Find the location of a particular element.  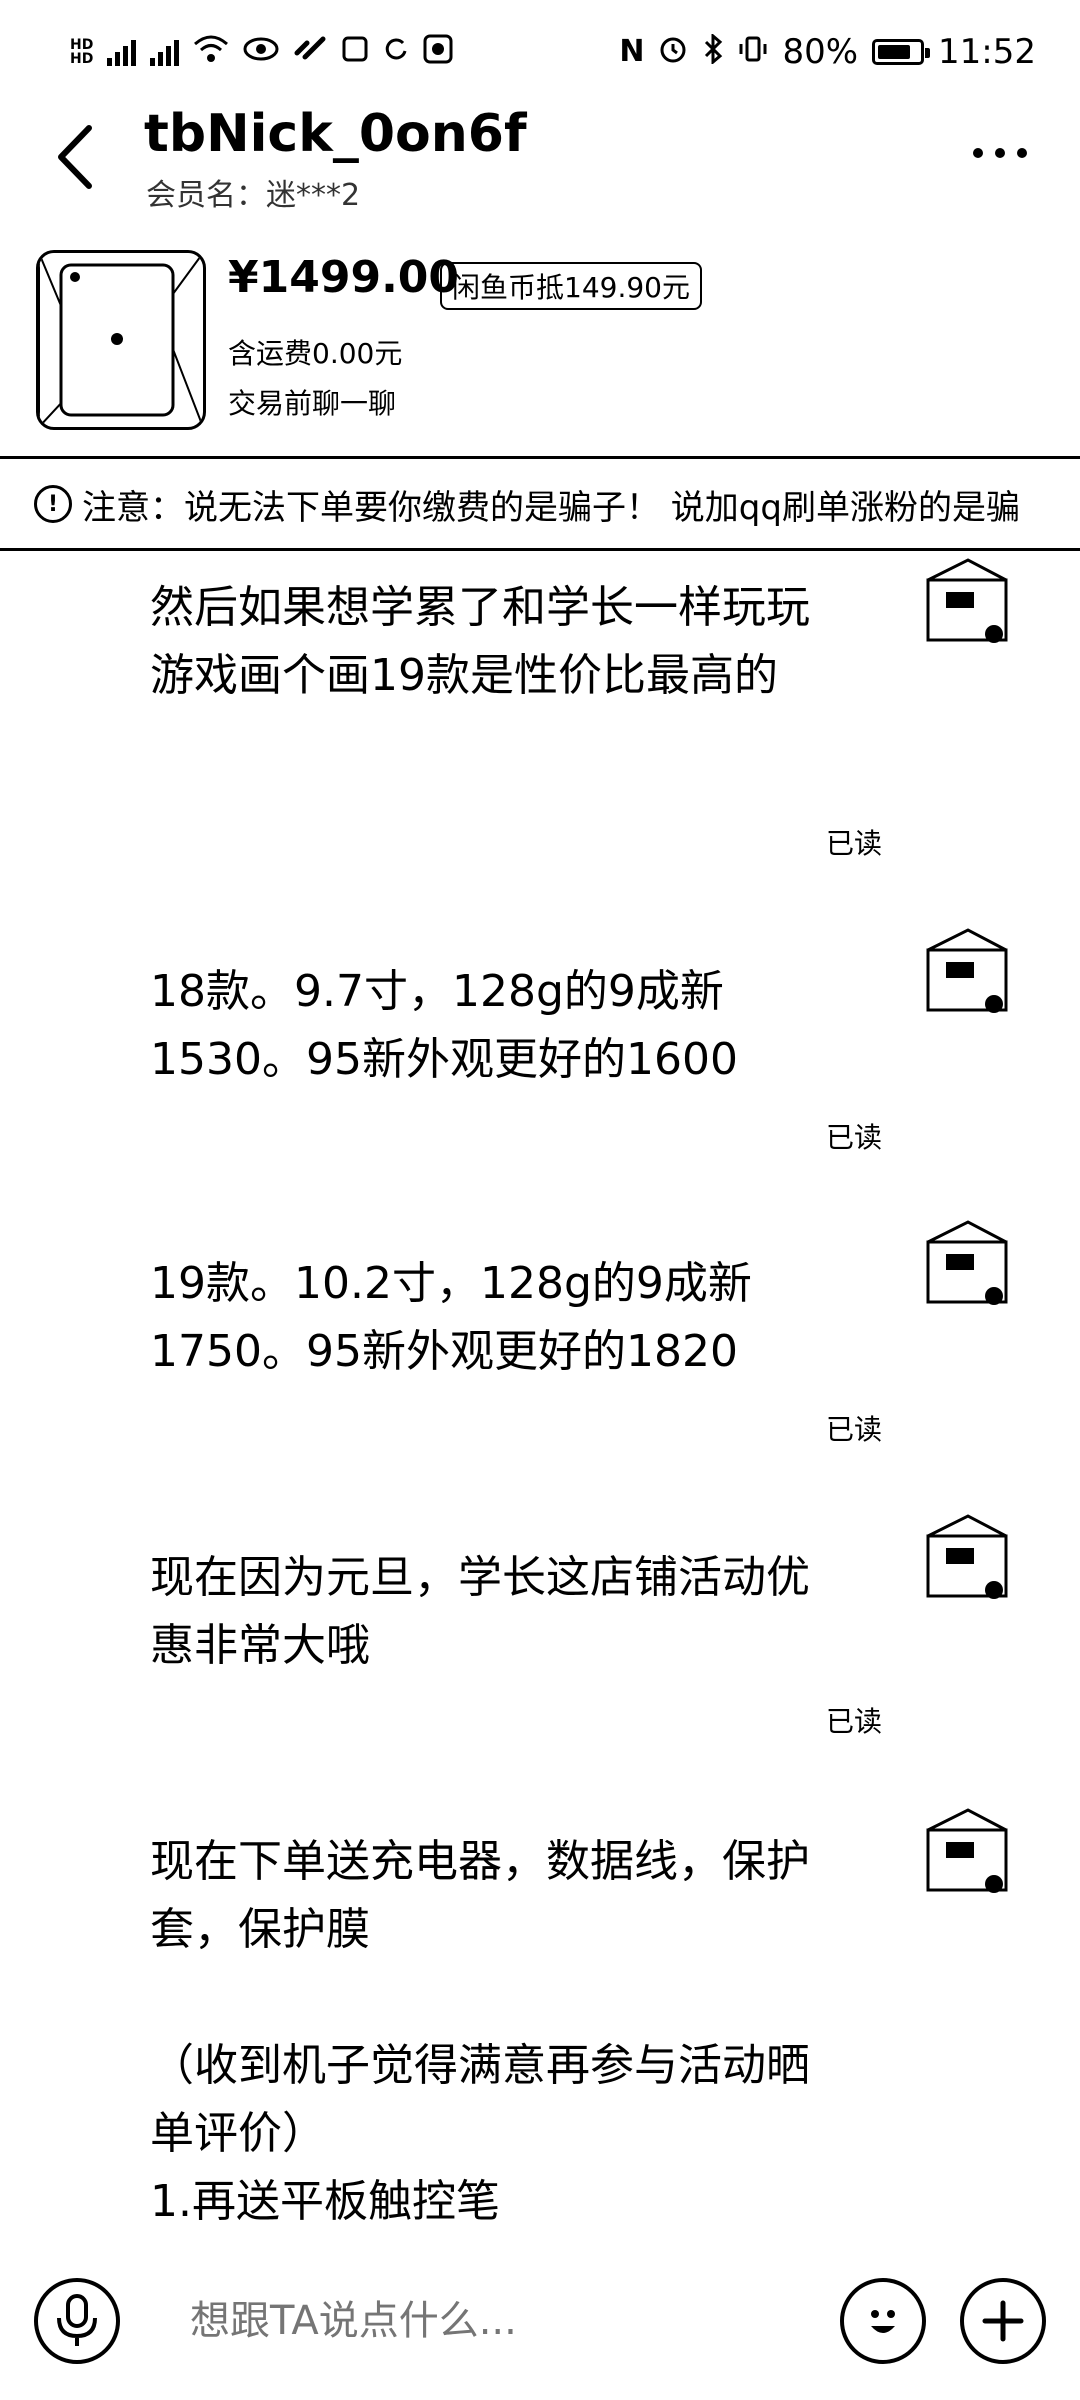

nfc-icon: N is located at coordinates (632, 51).